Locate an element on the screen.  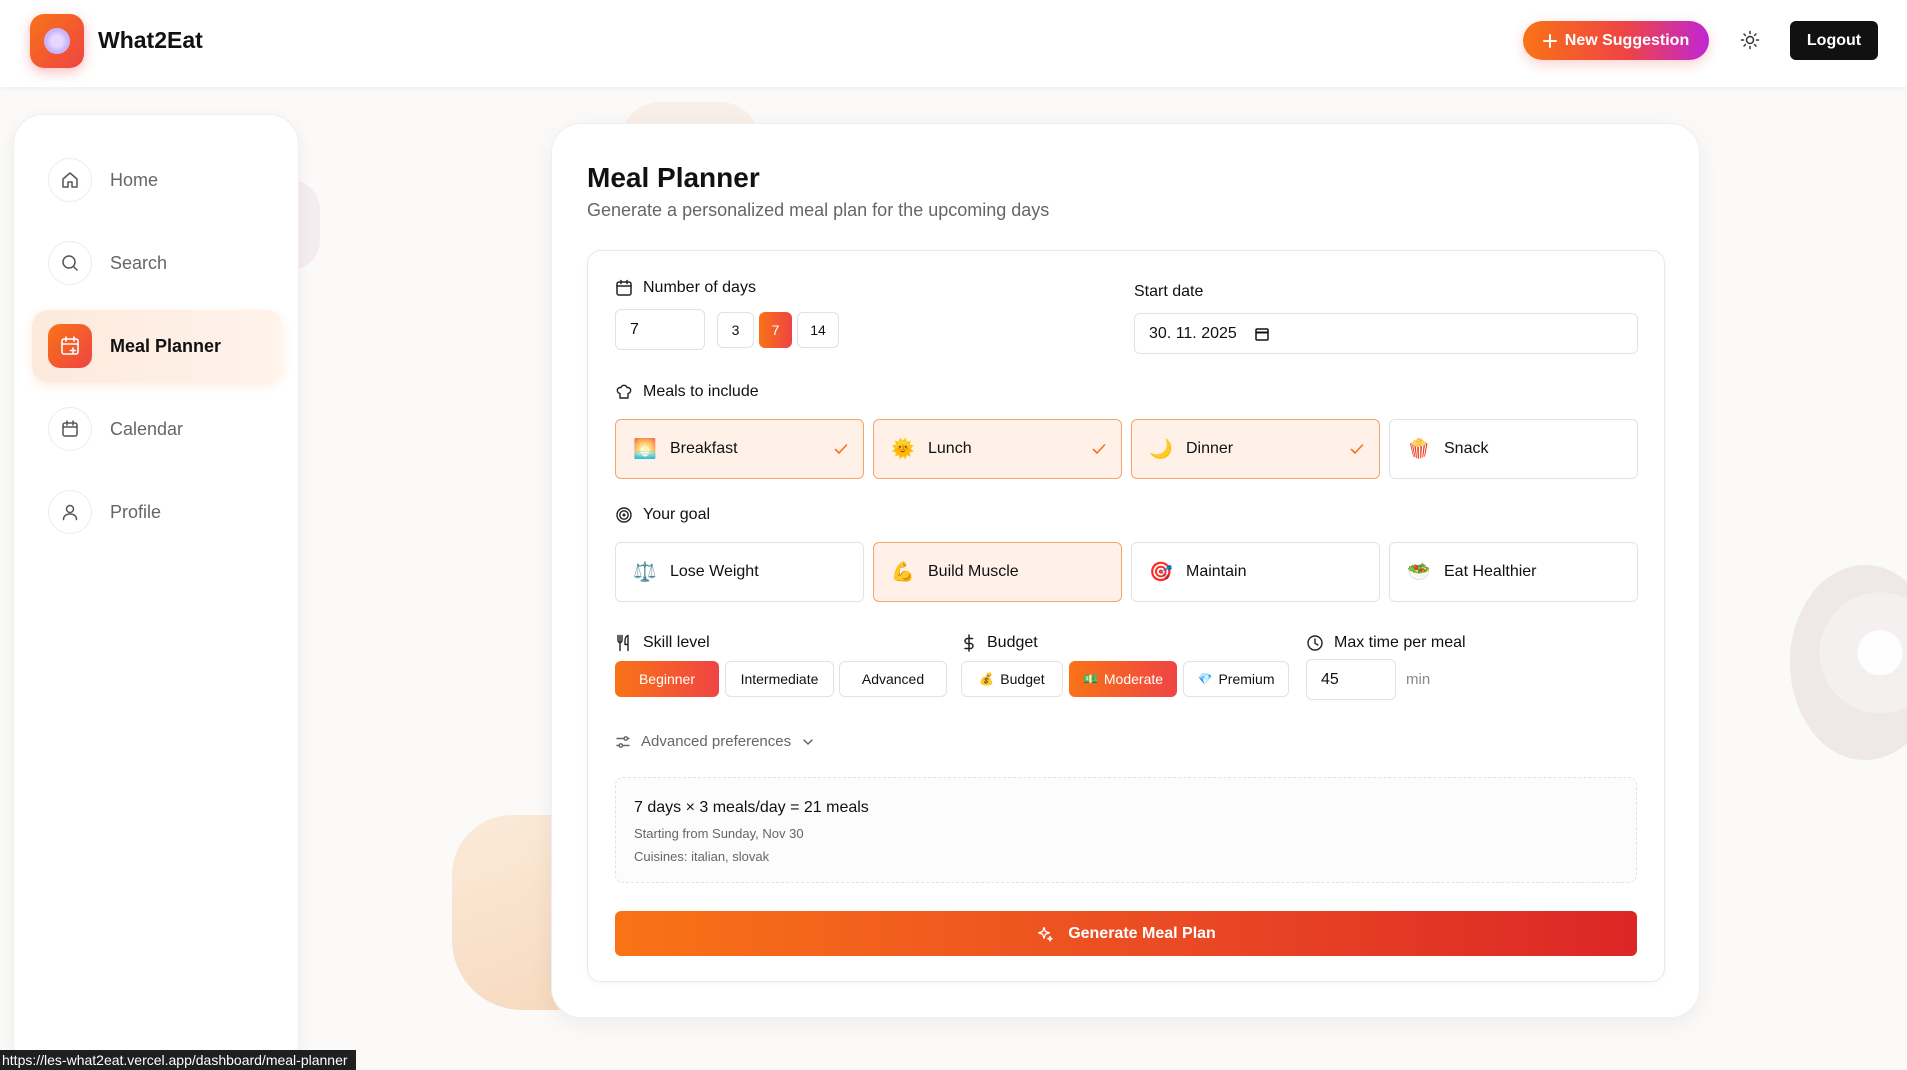
generate-label: Generate Meal Plan is located at coordinates (1142, 933).